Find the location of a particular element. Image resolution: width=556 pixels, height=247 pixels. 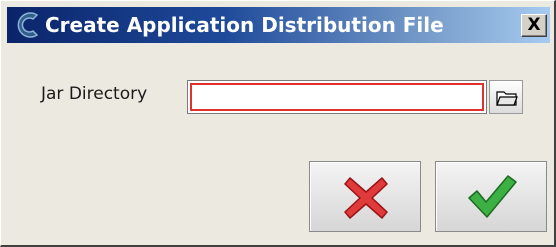

jar-directory-input is located at coordinates (337, 97).